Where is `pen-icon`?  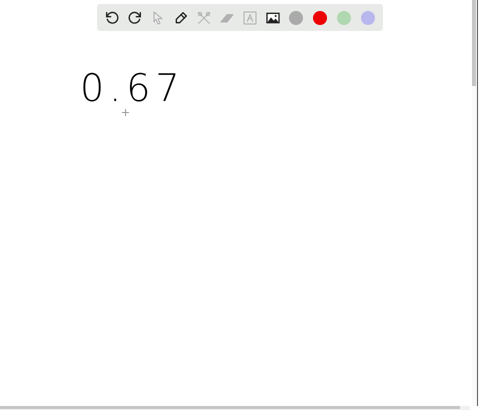
pen-icon is located at coordinates (180, 18).